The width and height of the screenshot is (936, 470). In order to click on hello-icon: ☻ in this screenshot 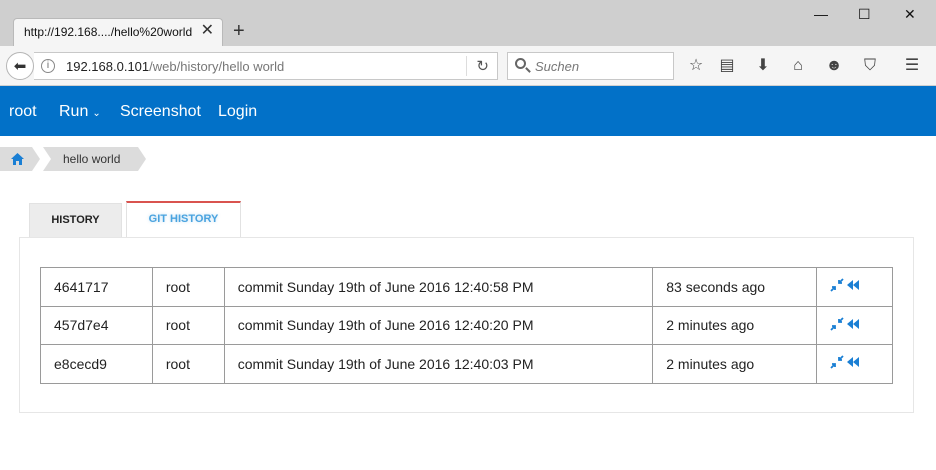, I will do `click(834, 66)`.